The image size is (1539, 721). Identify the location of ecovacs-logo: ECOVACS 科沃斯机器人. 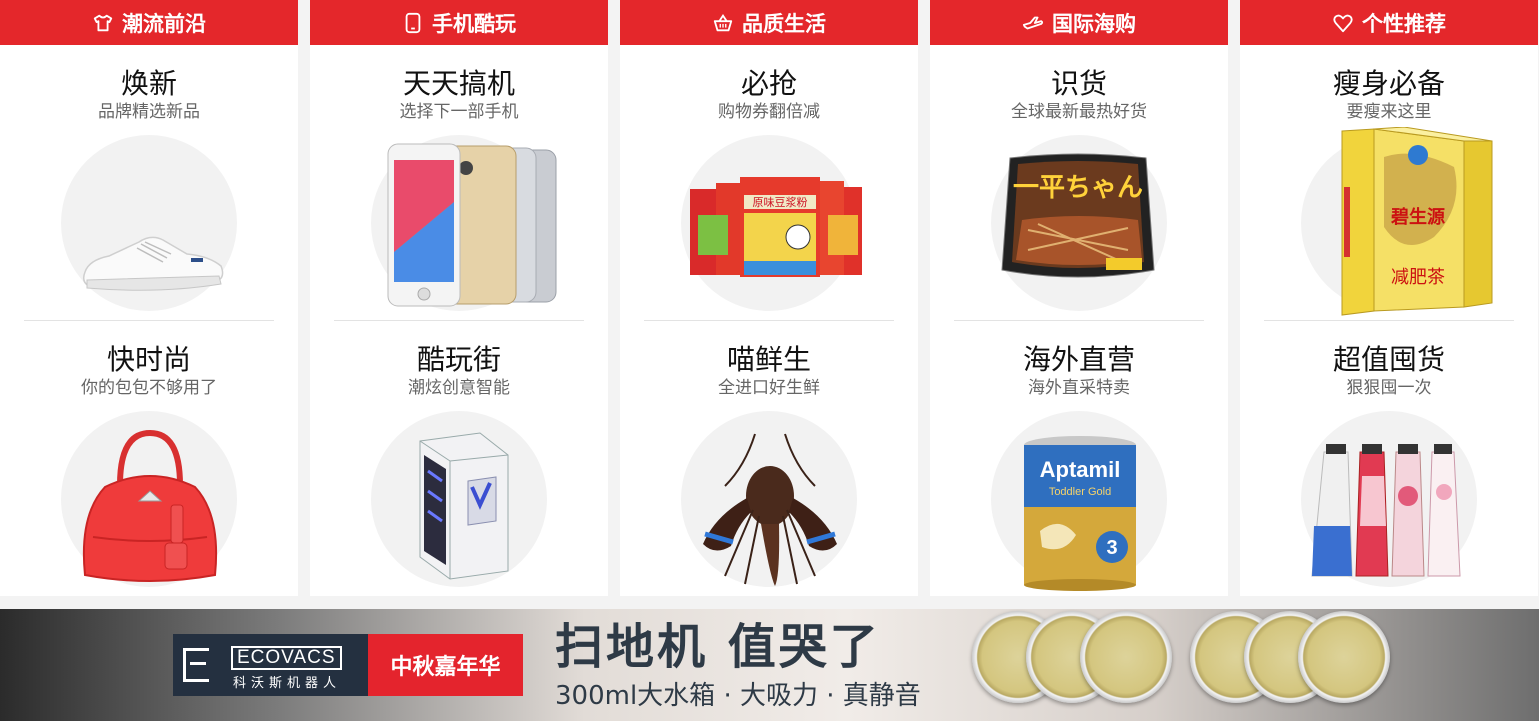
(270, 665).